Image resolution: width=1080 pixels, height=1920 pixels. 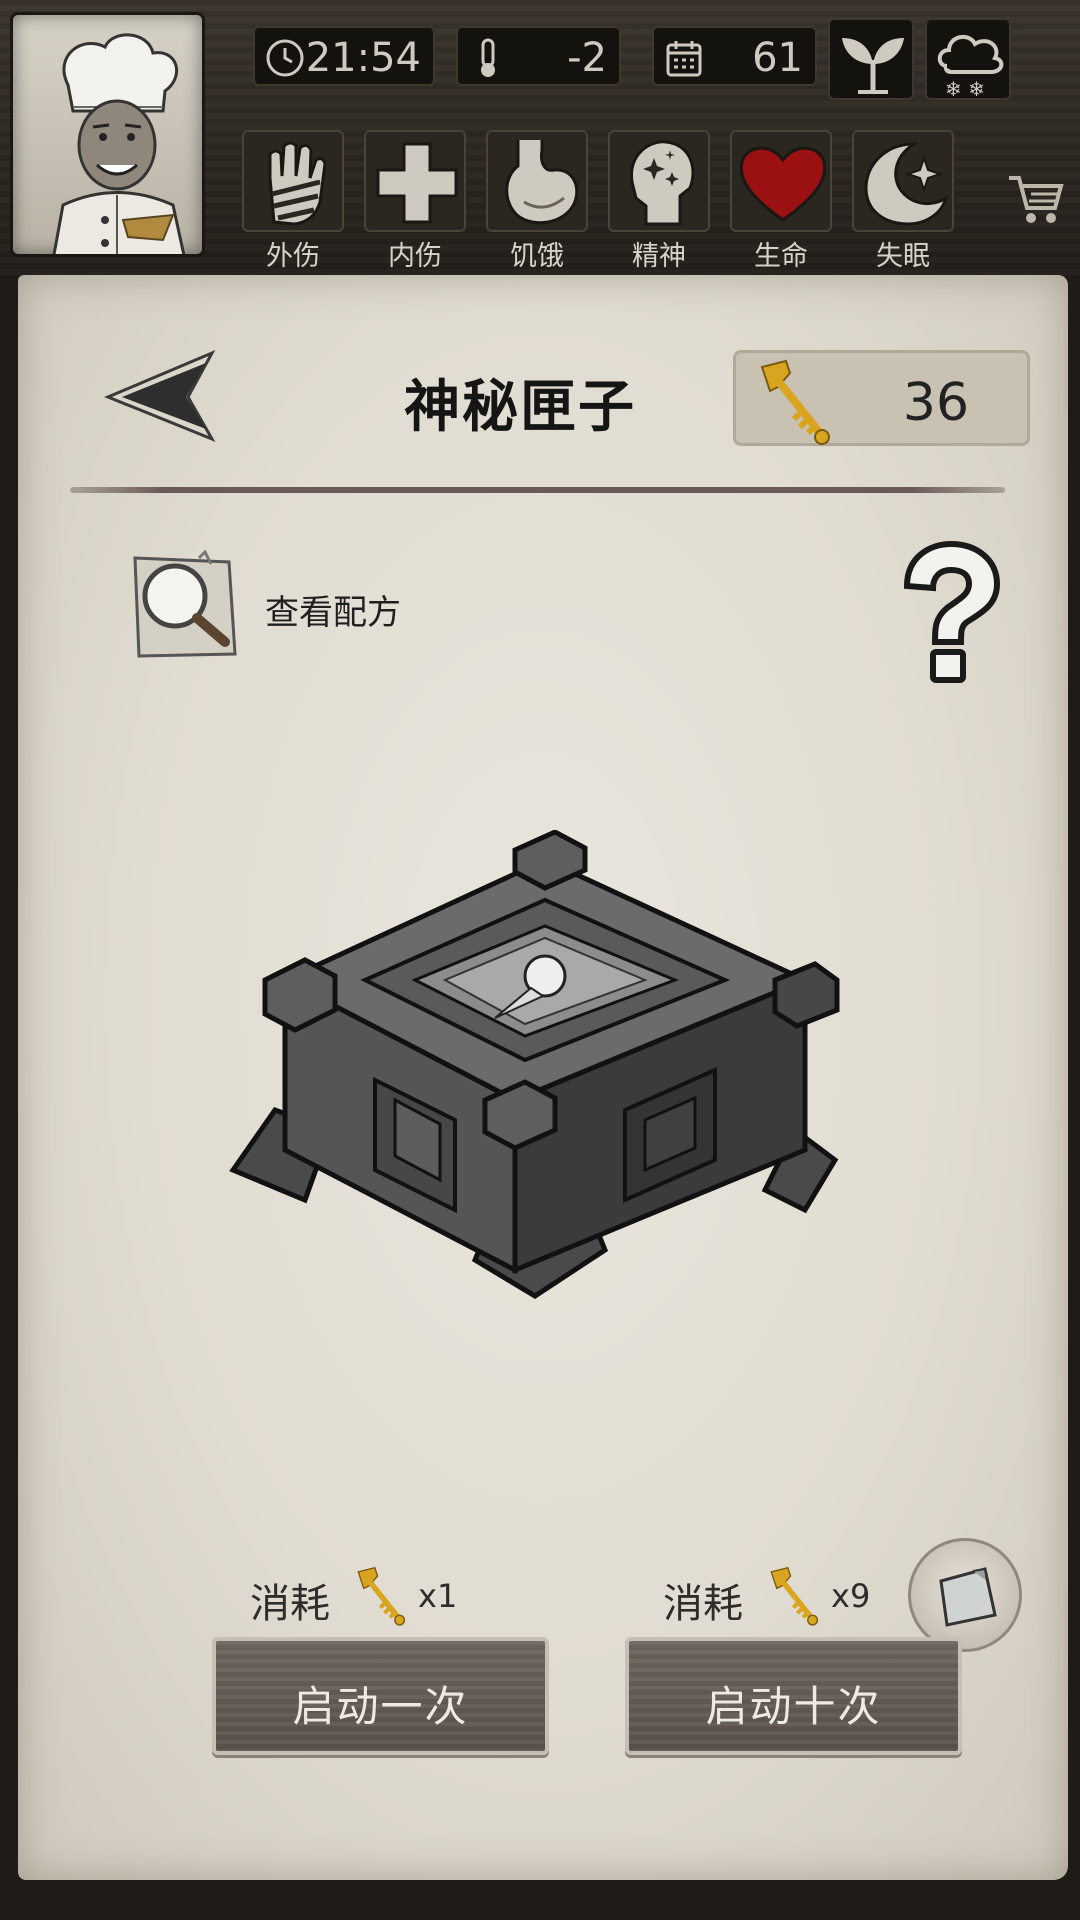 I want to click on status-insomnia: 失眠, so click(x=903, y=201).